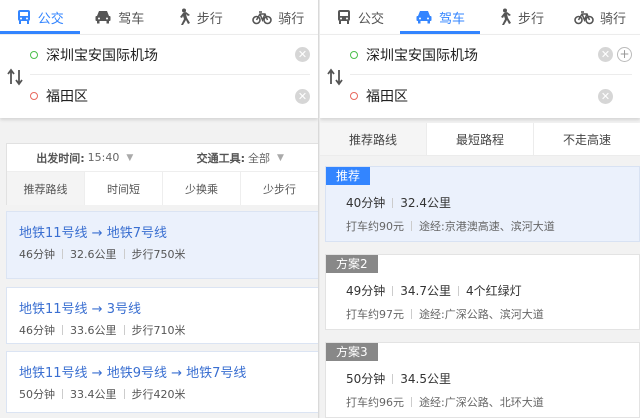 This screenshot has height=418, width=640. I want to click on sort-less-walking: 少步行, so click(279, 188).